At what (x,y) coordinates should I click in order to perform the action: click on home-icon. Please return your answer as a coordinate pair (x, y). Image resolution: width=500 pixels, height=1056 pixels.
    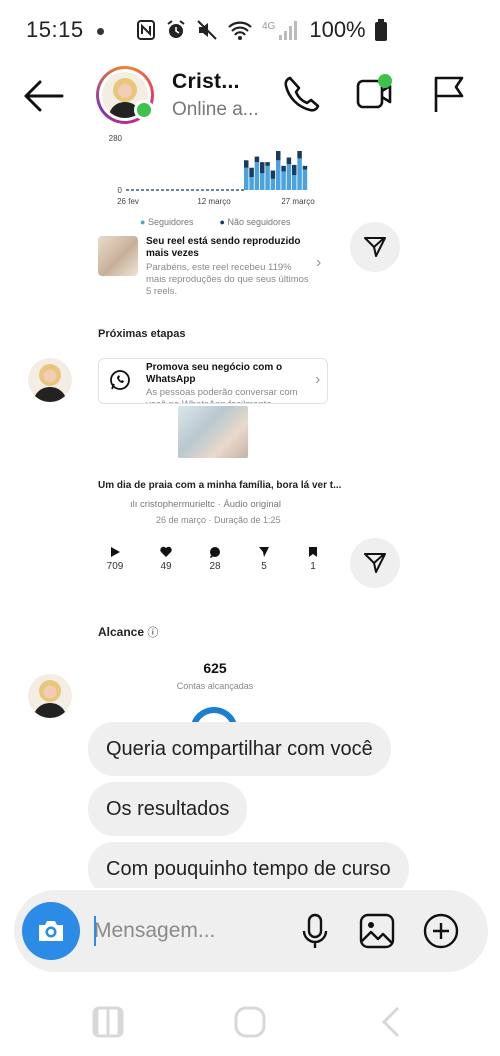
    Looking at the image, I should click on (250, 1022).